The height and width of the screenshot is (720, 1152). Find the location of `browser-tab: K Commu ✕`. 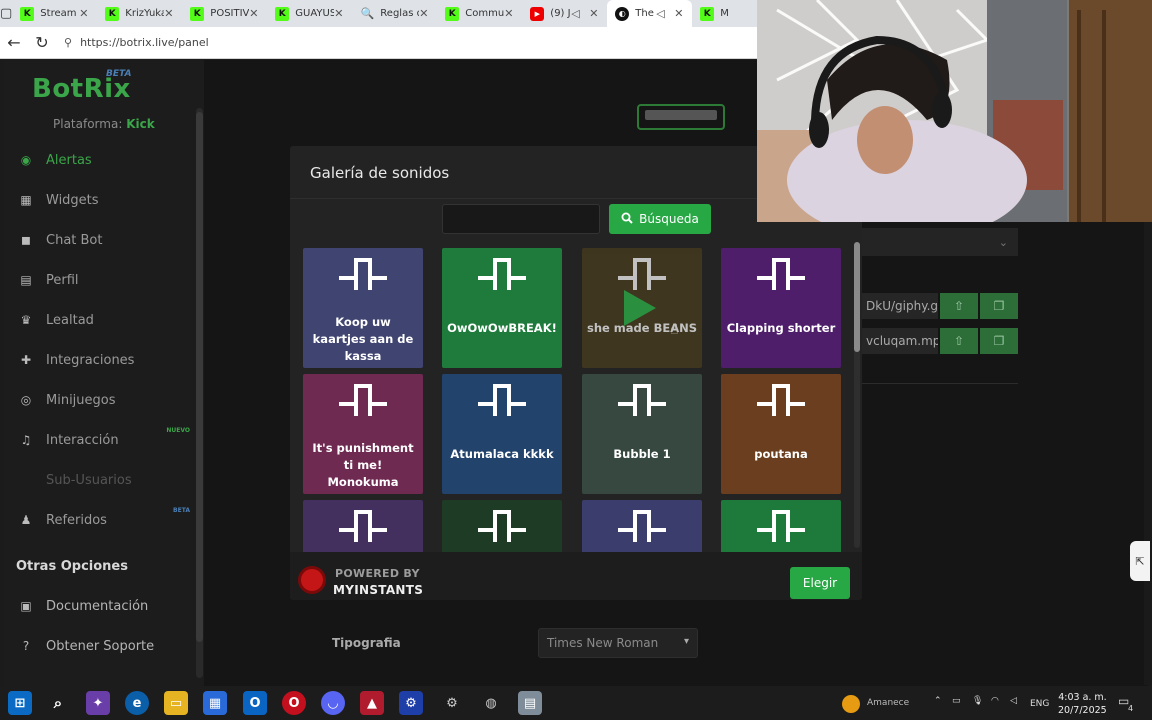

browser-tab: K Commu ✕ is located at coordinates (479, 13).